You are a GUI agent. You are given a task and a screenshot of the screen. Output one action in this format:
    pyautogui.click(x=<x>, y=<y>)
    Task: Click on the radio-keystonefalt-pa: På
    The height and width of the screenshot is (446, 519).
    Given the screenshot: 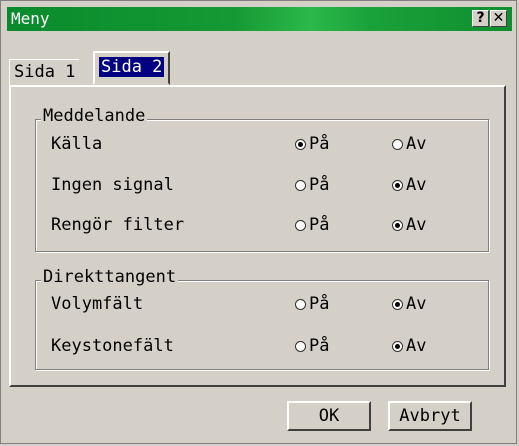 What is the action you would take?
    pyautogui.click(x=312, y=346)
    